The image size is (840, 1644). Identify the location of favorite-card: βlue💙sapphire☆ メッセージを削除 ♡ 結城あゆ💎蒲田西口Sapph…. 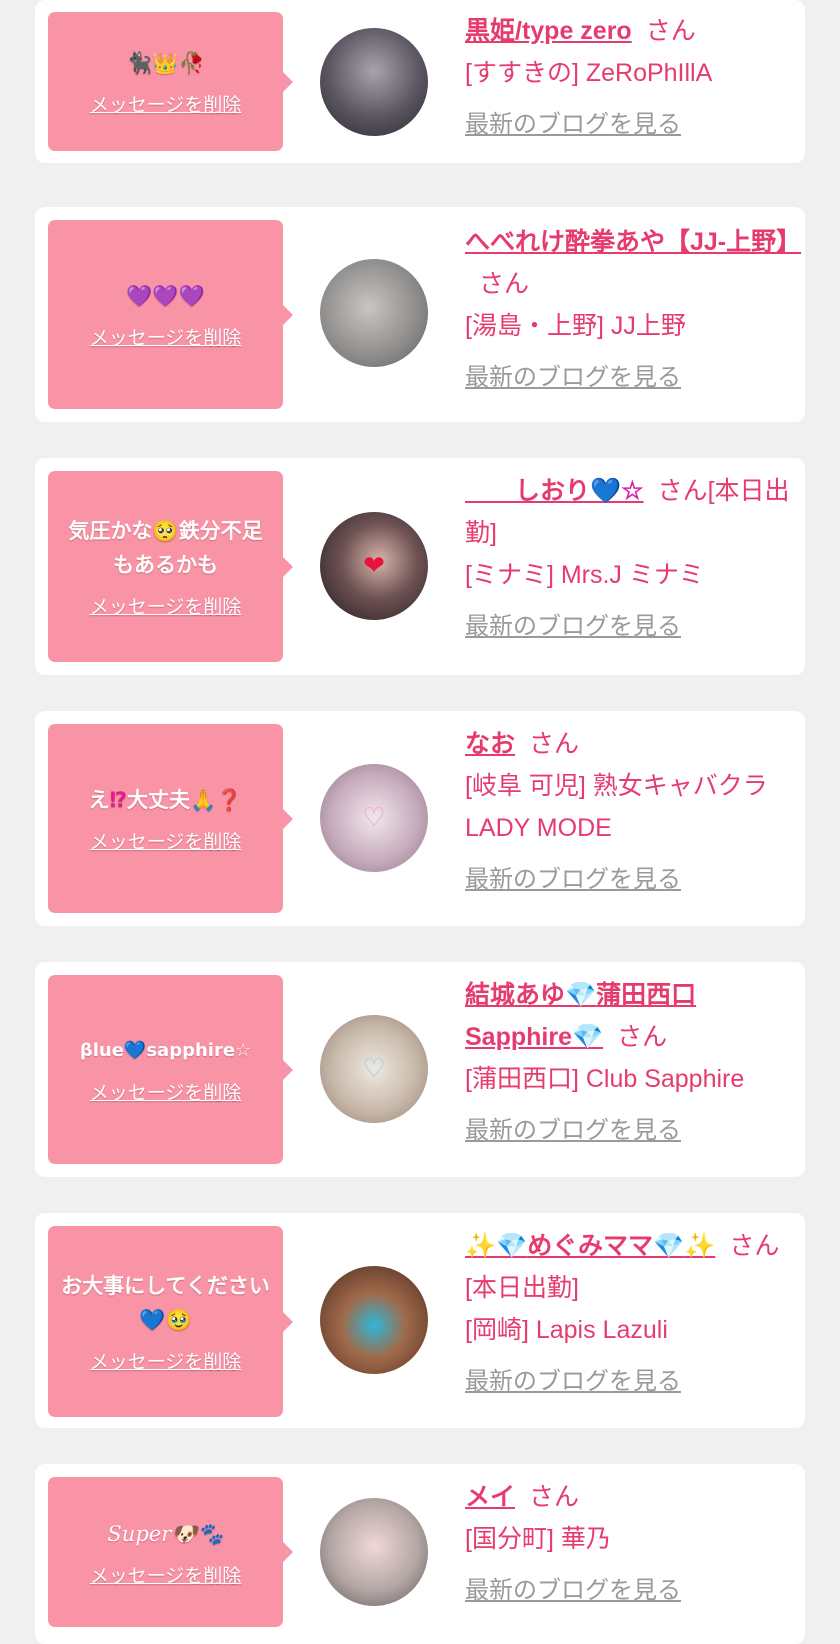
(420, 1069).